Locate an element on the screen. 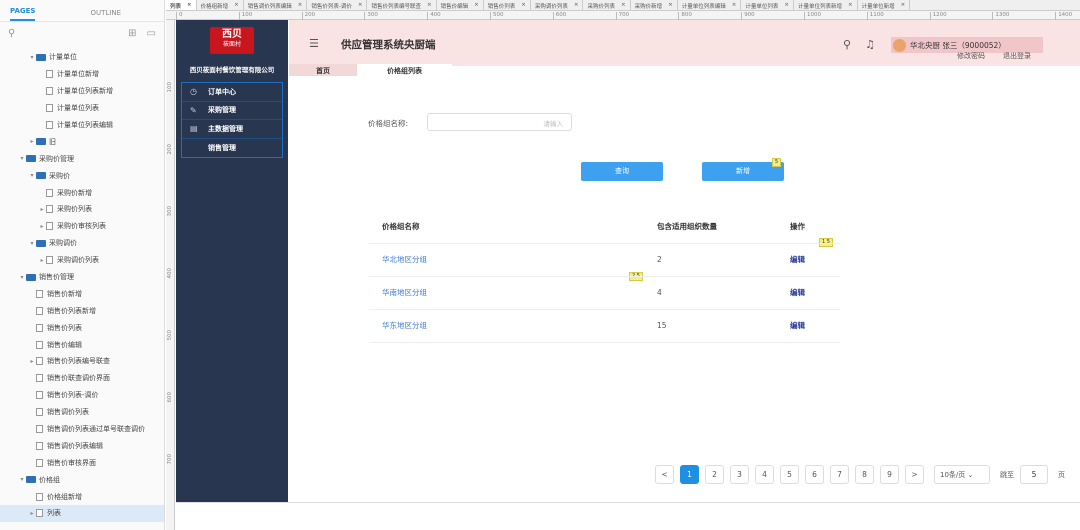 This screenshot has width=1080, height=530. page-tab: 销售价列表-调价 × is located at coordinates (337, 5).